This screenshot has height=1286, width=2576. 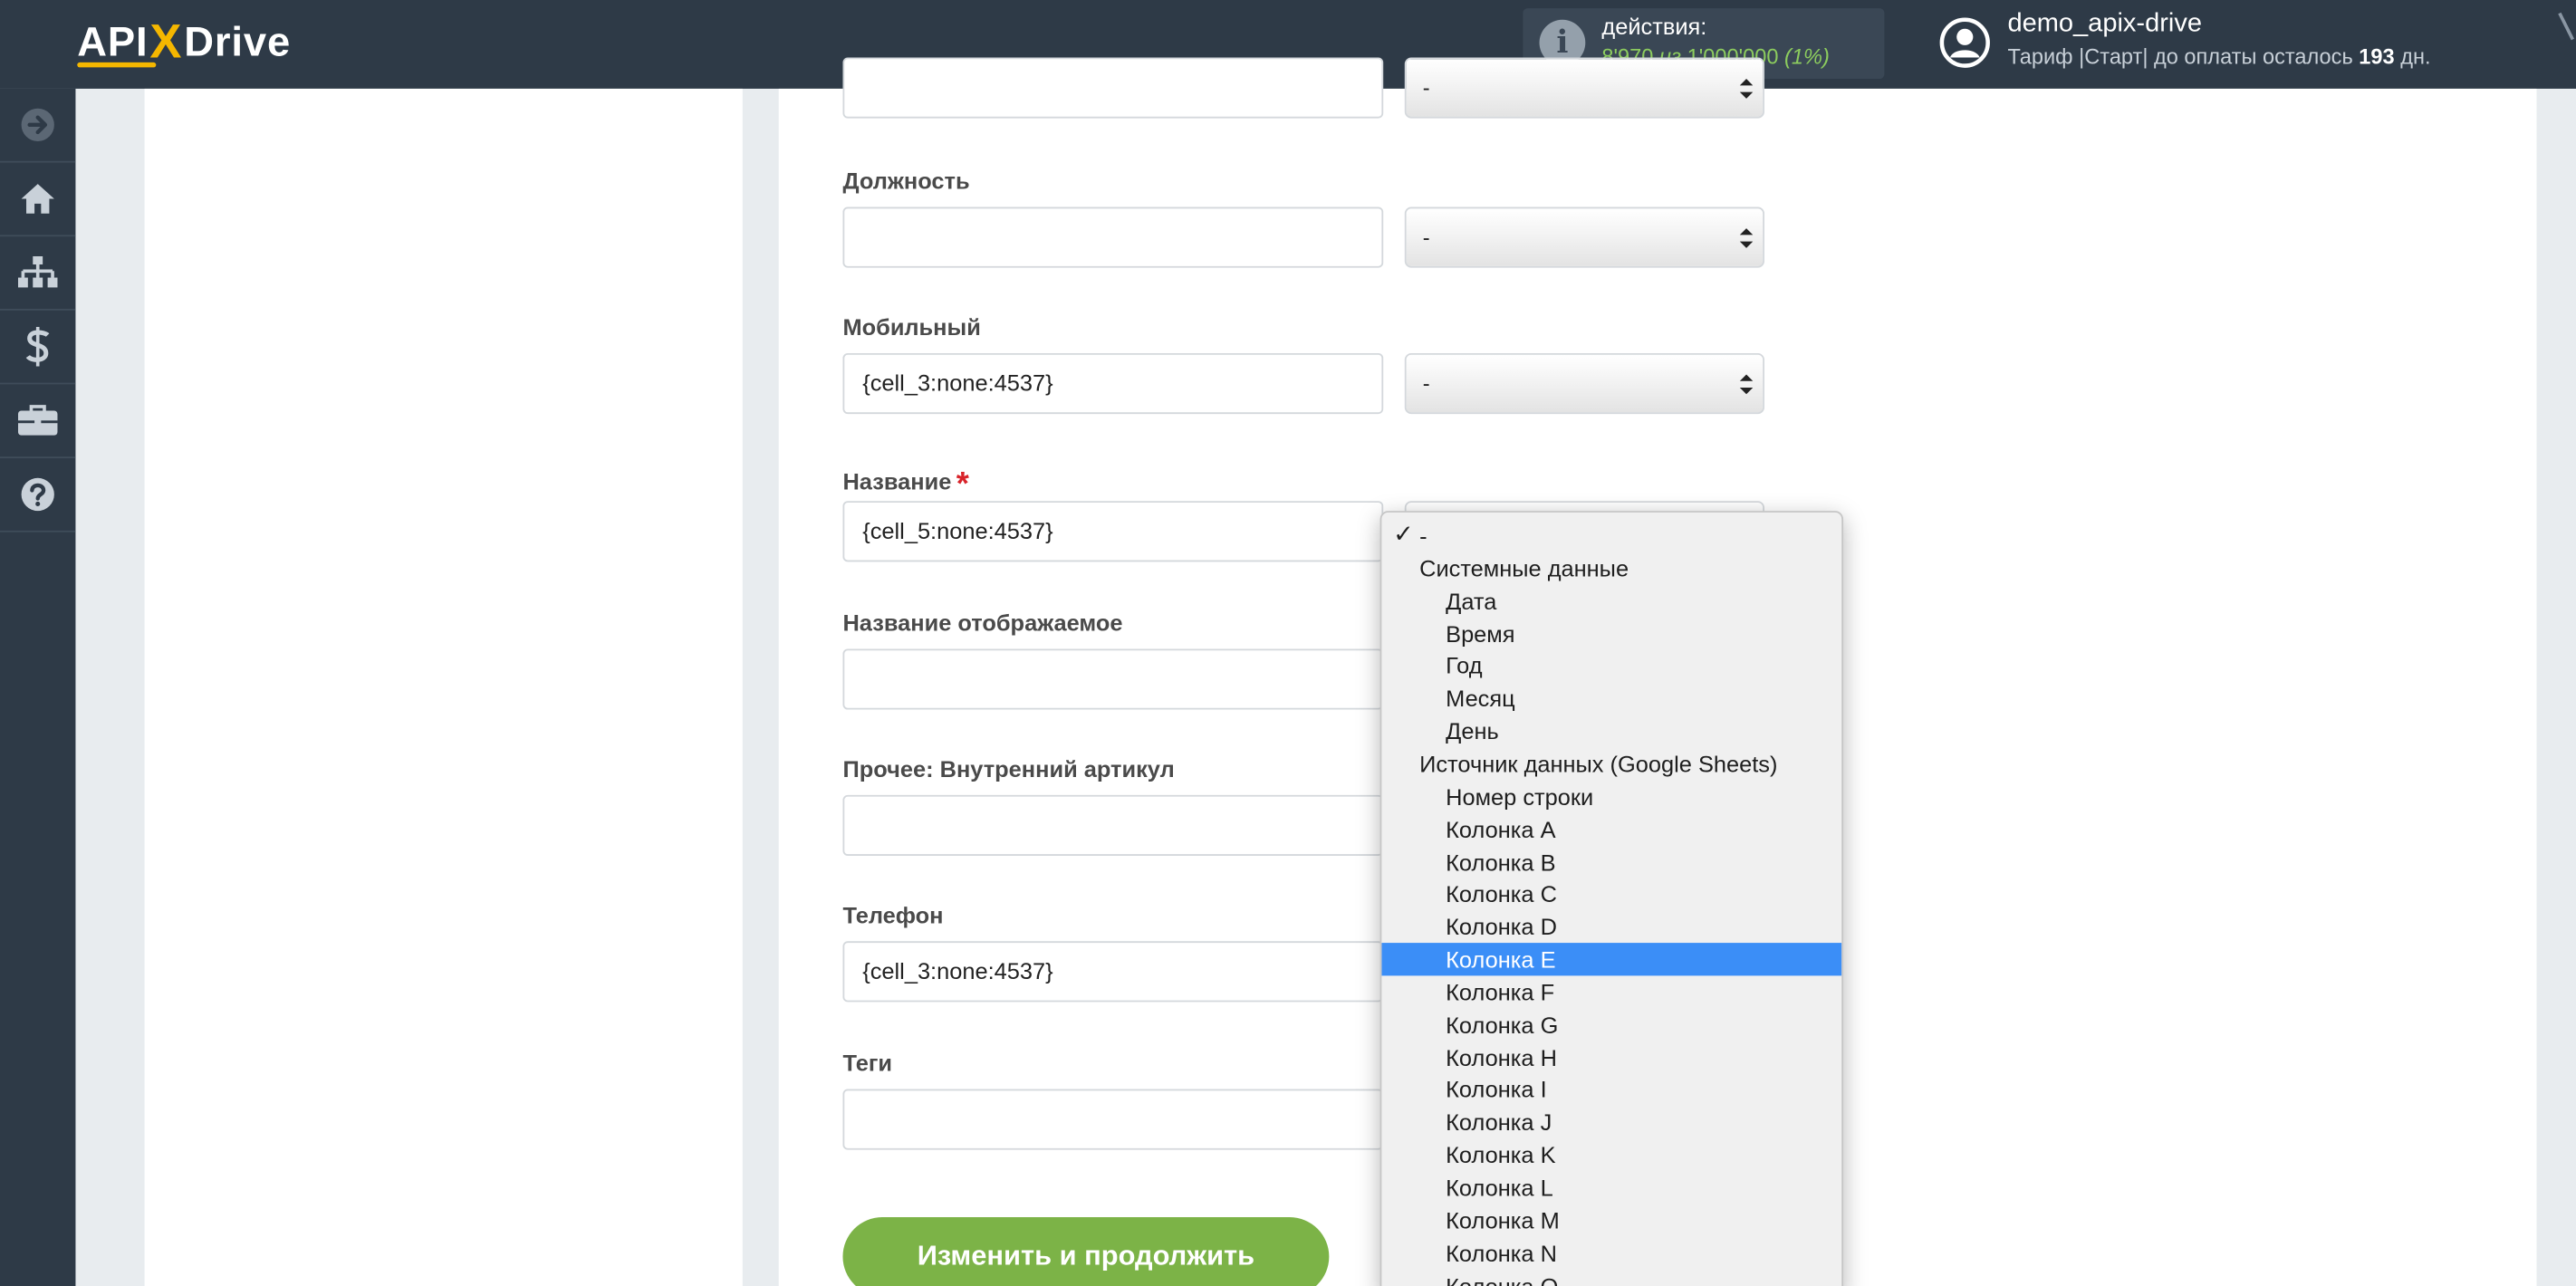 I want to click on field-select-previous: -, so click(x=1584, y=88).